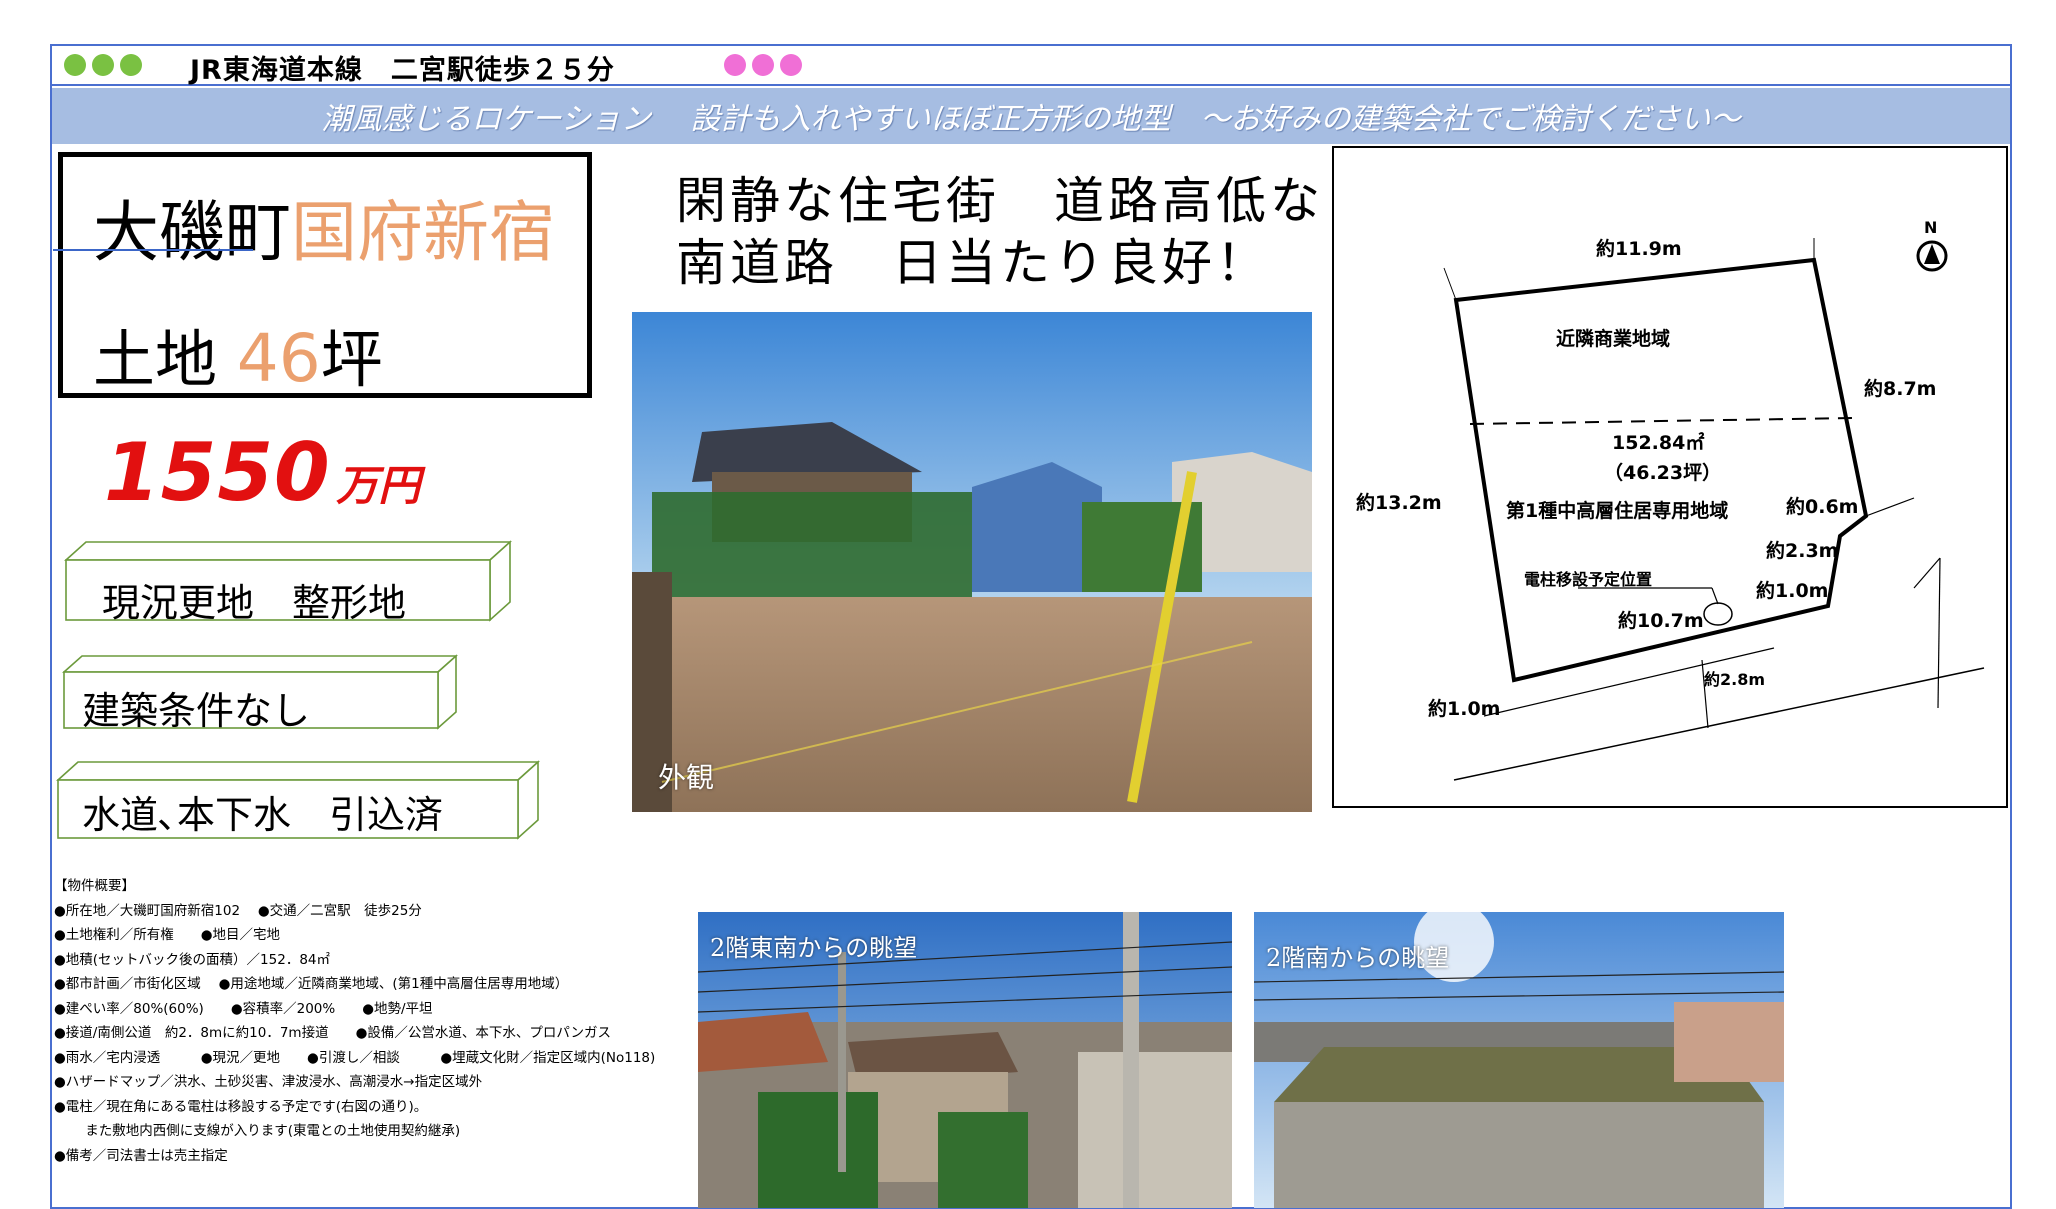 This screenshot has width=2056, height=1209. Describe the element at coordinates (311, 984) in the screenshot. I see `overview-line: ●都市計画／市街化区域 ●用途地域／近隣商業地域、(第1種中高層住居専用地域）` at that location.